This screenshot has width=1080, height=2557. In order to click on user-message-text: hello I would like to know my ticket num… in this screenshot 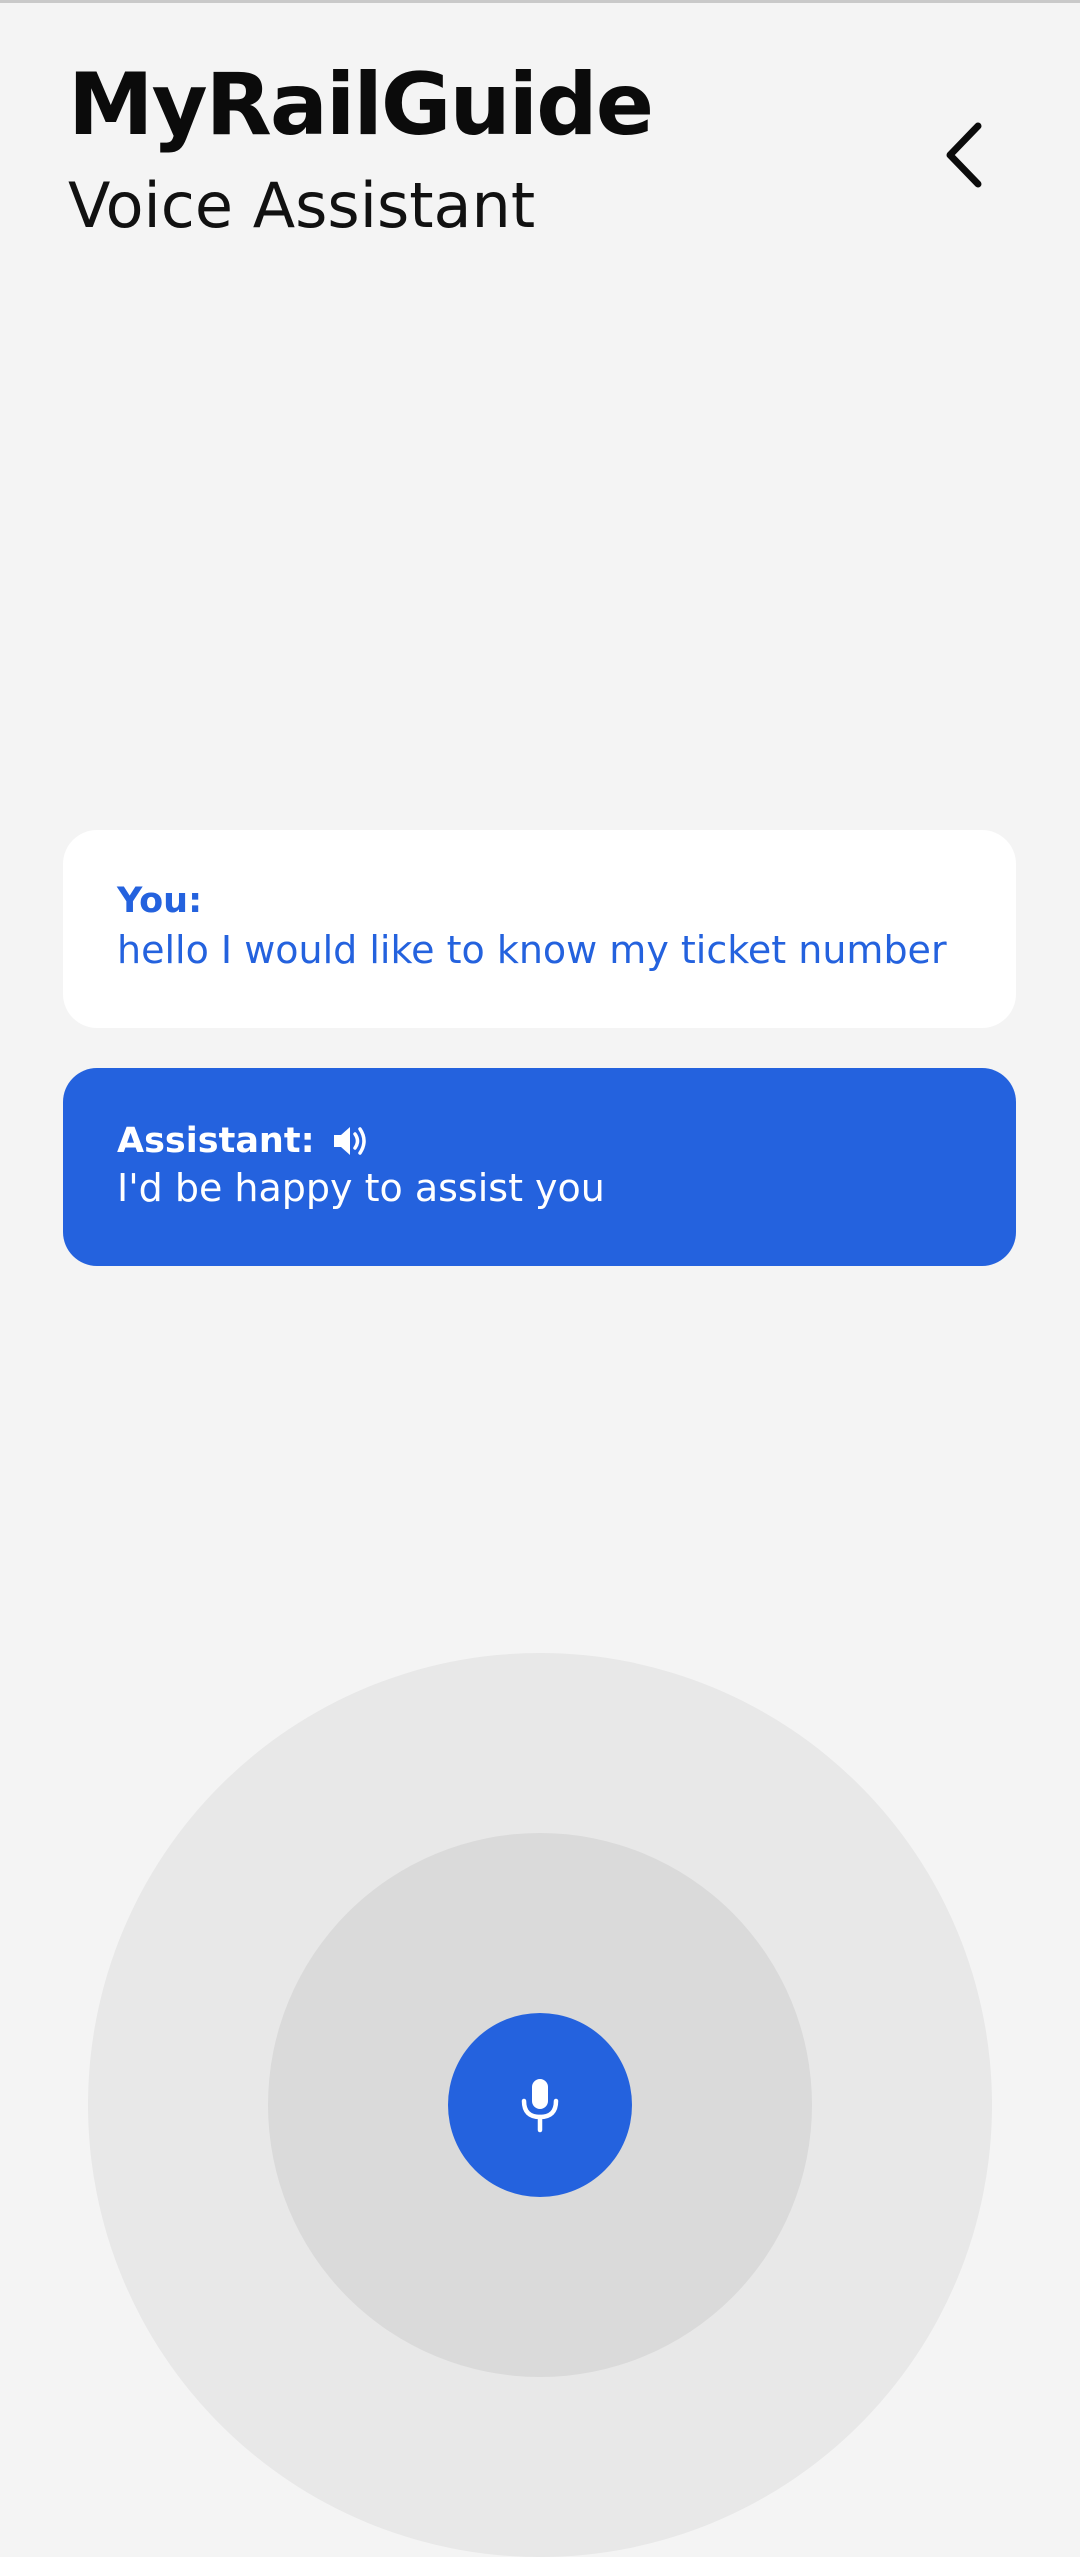, I will do `click(532, 950)`.